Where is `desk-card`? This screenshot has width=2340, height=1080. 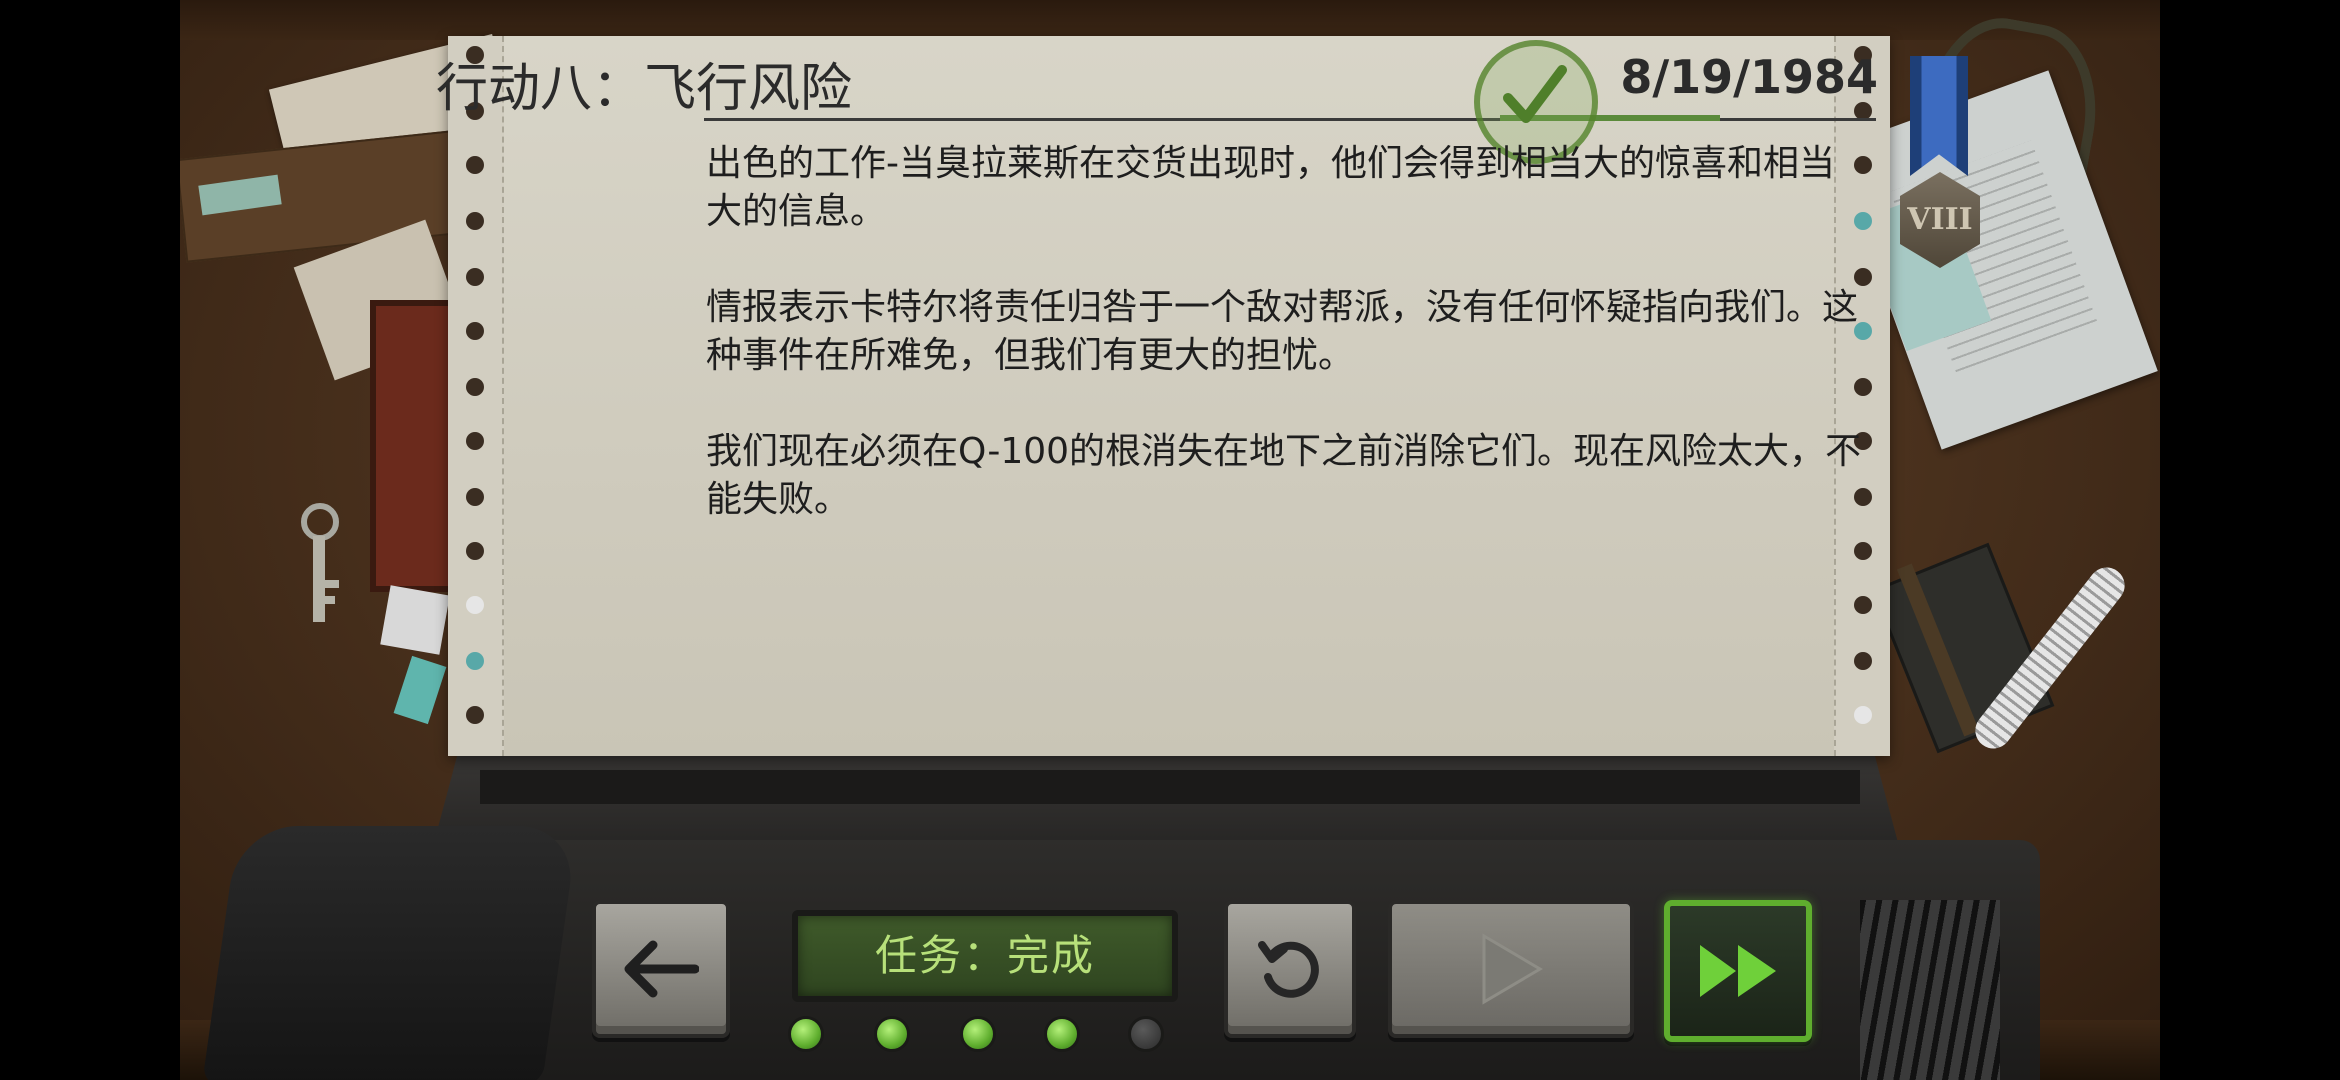 desk-card is located at coordinates (415, 620).